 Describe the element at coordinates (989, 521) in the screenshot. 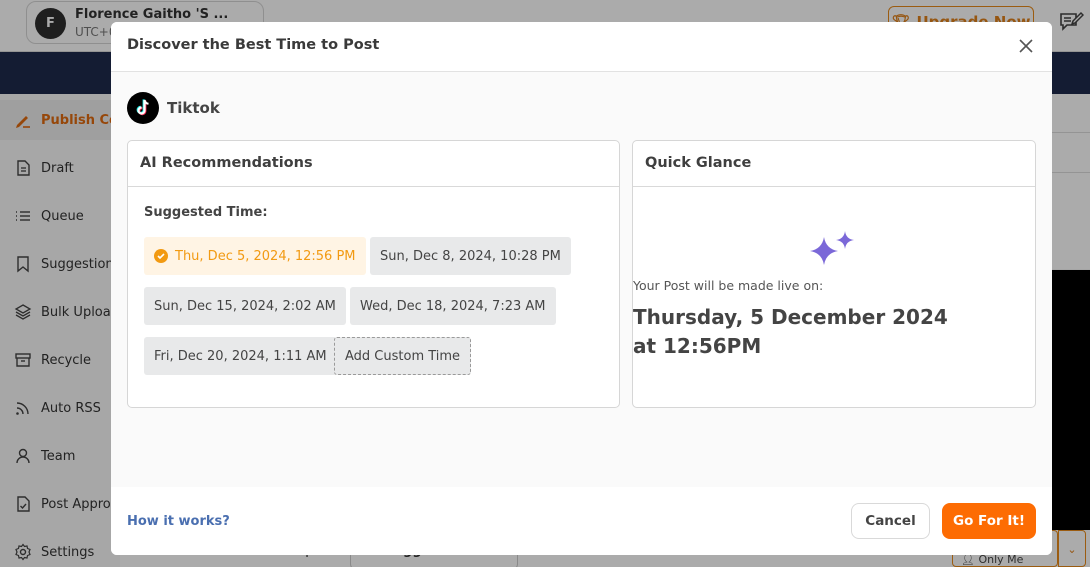

I see `go-for-it-button: Go For It!` at that location.